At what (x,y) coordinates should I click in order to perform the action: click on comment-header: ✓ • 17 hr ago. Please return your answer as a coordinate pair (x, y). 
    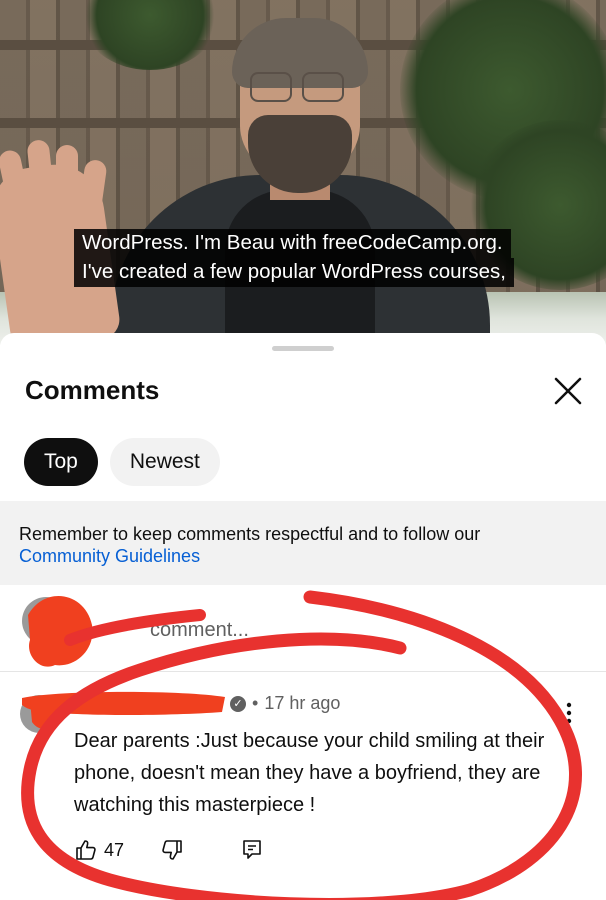
    Looking at the image, I should click on (207, 703).